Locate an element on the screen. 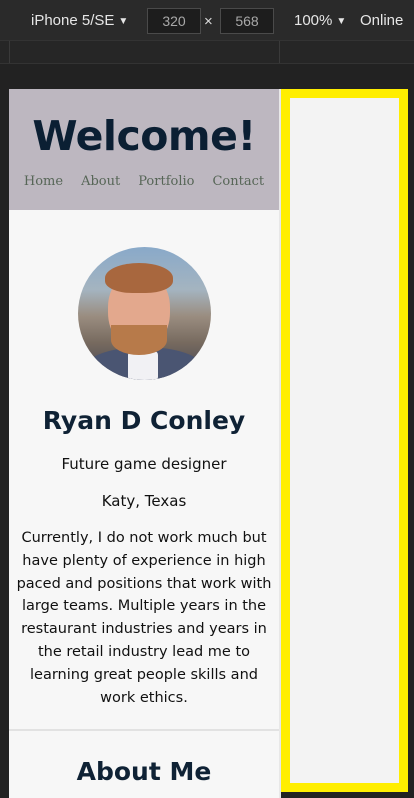 The width and height of the screenshot is (414, 798). devtools-toolbar: iPhone 5/SE ▼ 320 × 568 100% ▼ Online is located at coordinates (207, 20).